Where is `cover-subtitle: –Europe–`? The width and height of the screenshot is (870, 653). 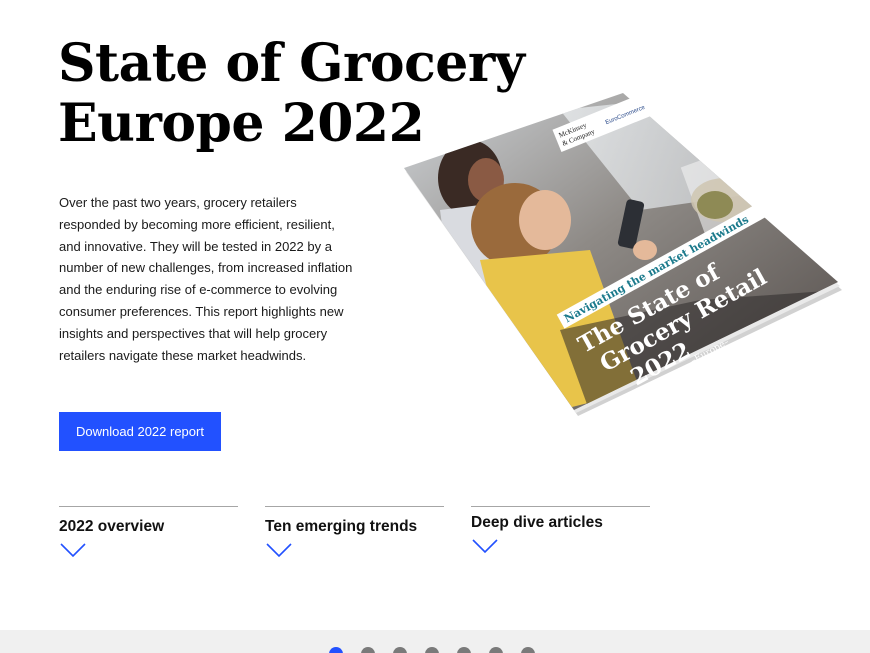
cover-subtitle: –Europe– is located at coordinates (710, 351).